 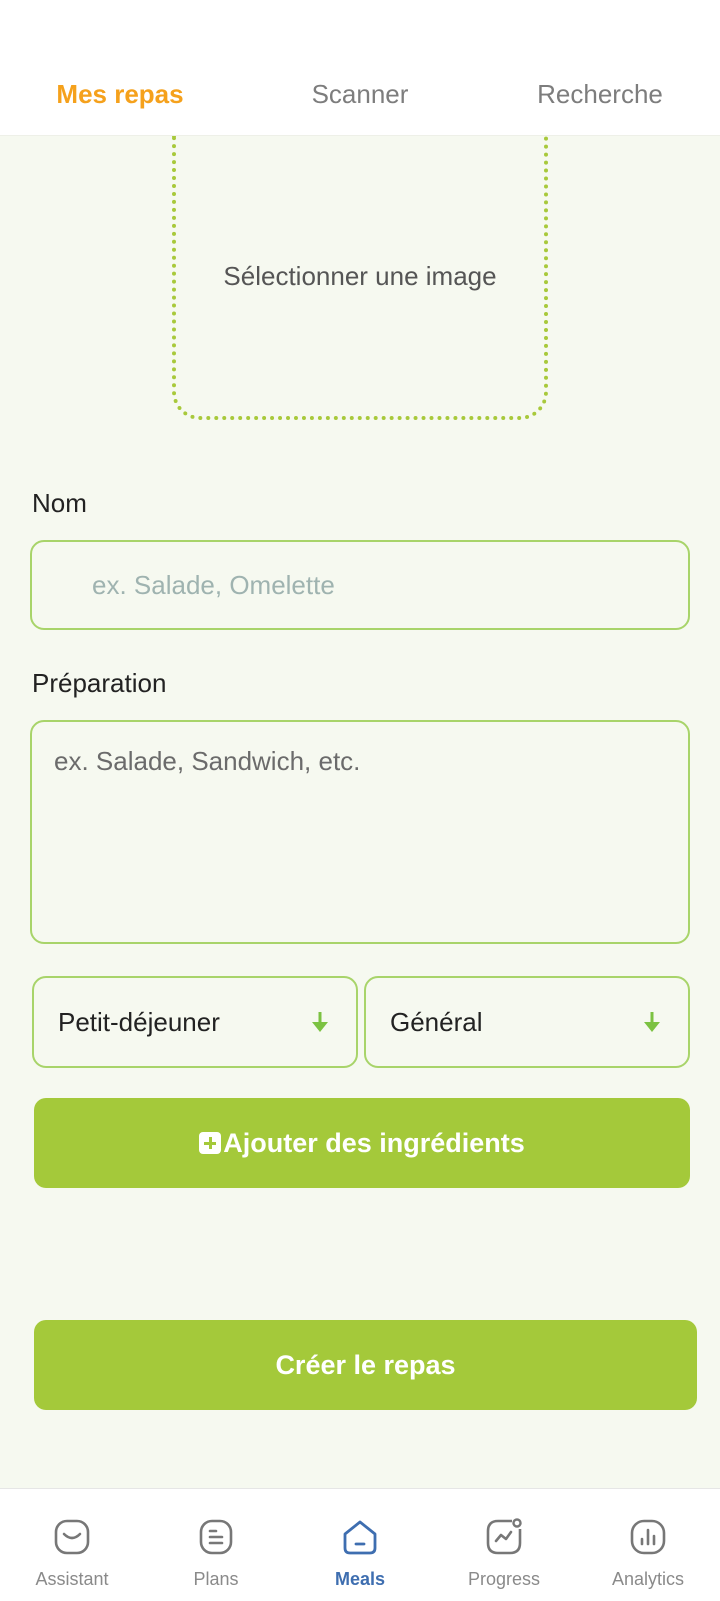 What do you see at coordinates (648, 1537) in the screenshot?
I see `analytics-icon` at bounding box center [648, 1537].